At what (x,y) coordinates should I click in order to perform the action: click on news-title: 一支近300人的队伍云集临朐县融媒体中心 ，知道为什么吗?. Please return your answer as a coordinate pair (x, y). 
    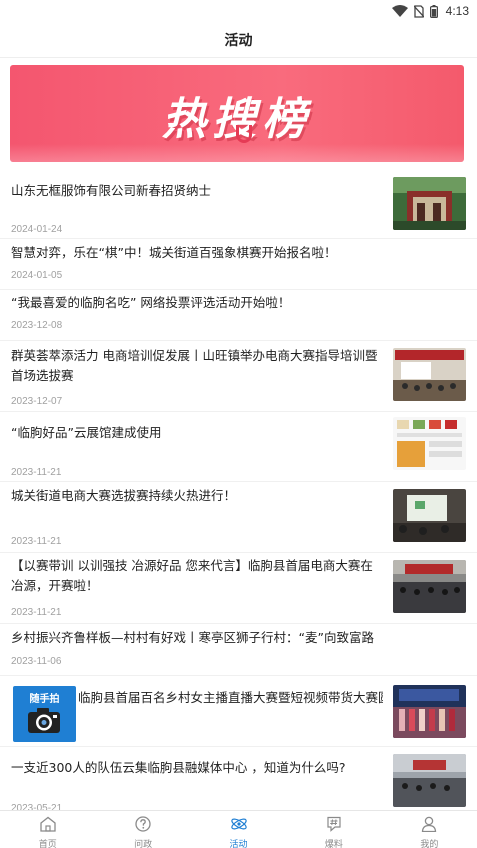
    Looking at the image, I should click on (178, 767).